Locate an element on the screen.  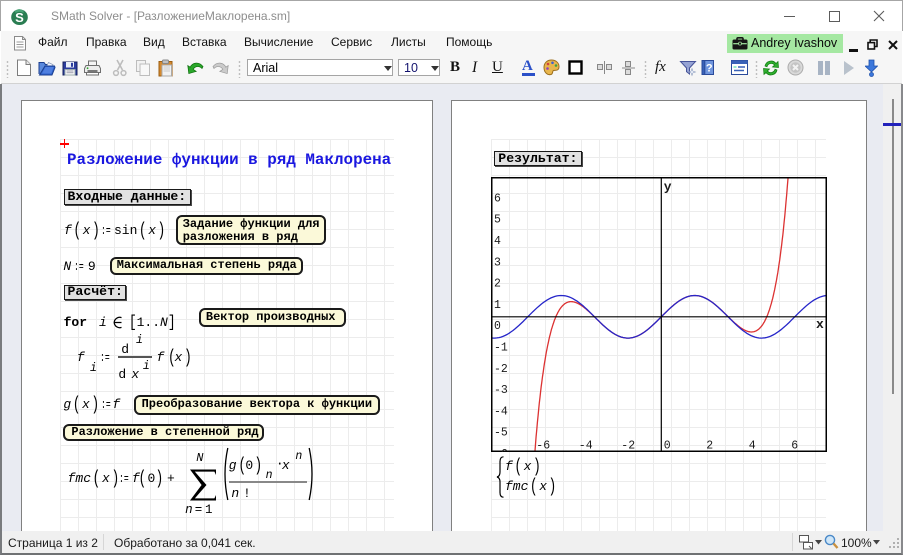
svg-text: 1 is located at coordinates (497, 305).